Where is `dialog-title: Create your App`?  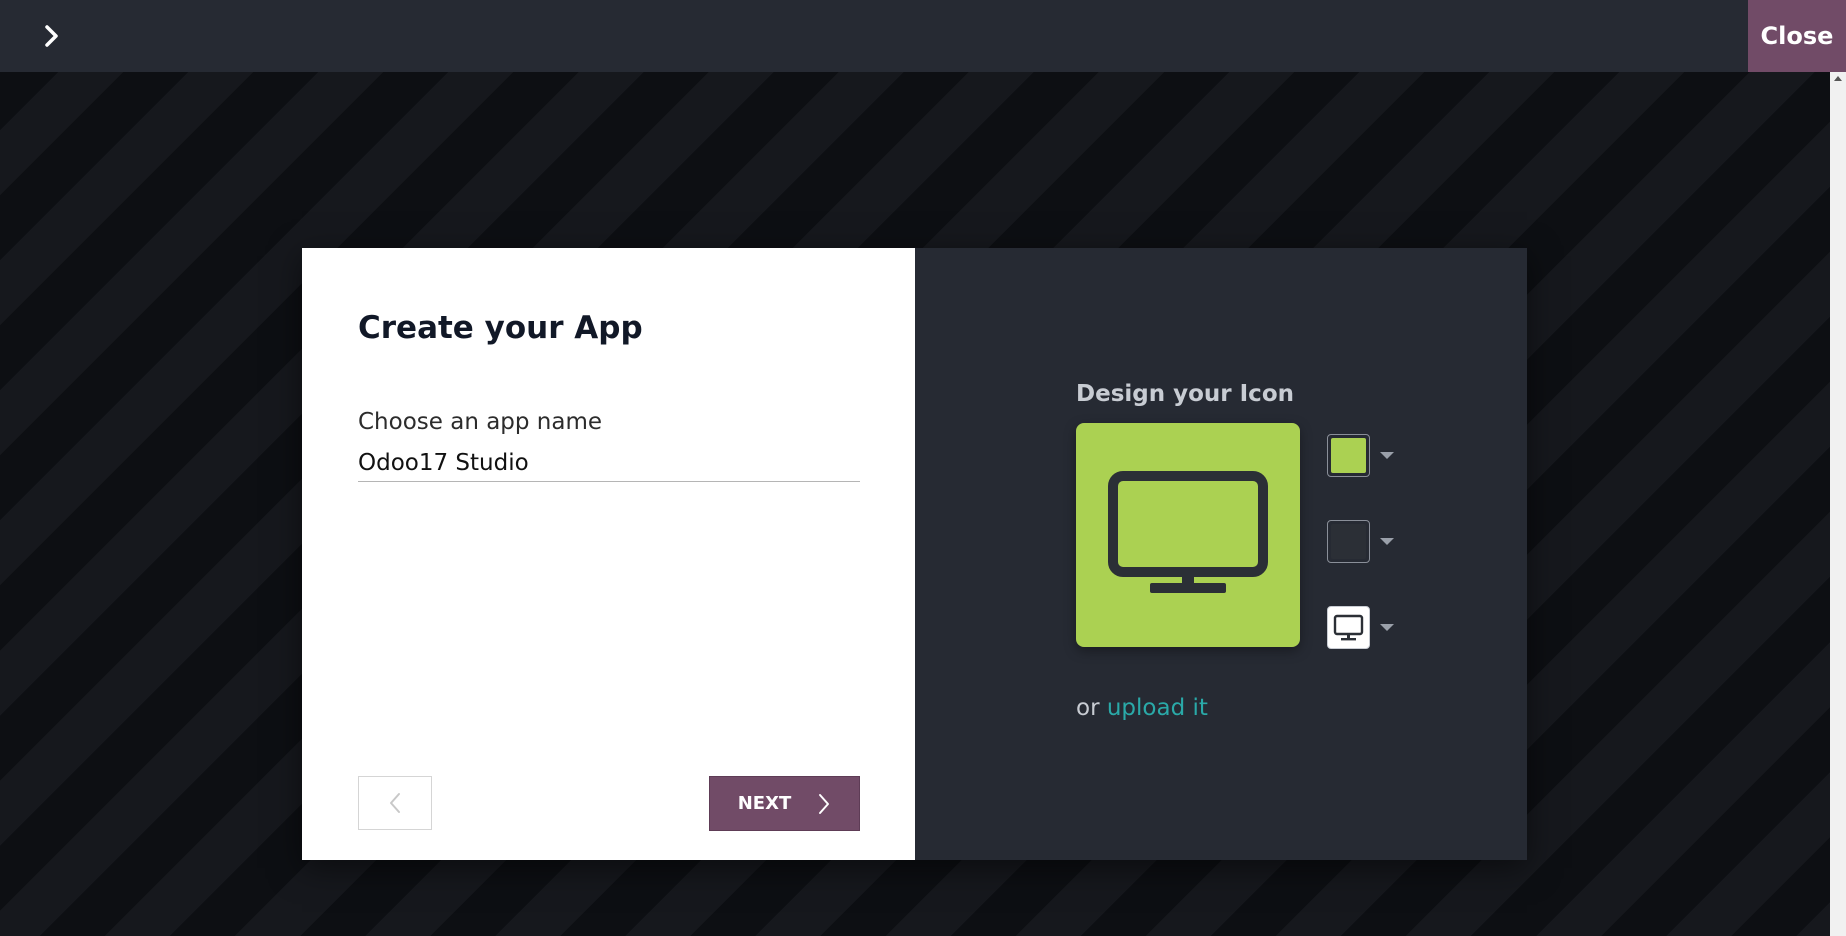 dialog-title: Create your App is located at coordinates (500, 328).